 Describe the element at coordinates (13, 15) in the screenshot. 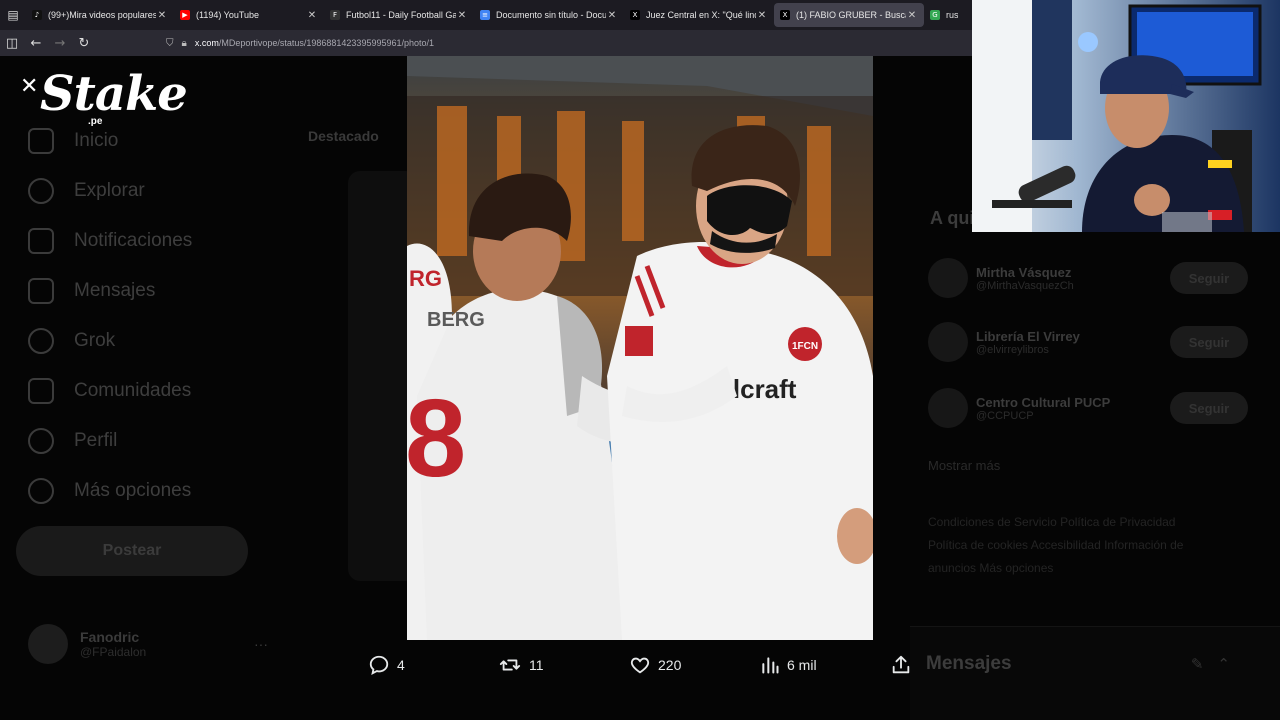

I see `tab-list-icon: ▤` at that location.